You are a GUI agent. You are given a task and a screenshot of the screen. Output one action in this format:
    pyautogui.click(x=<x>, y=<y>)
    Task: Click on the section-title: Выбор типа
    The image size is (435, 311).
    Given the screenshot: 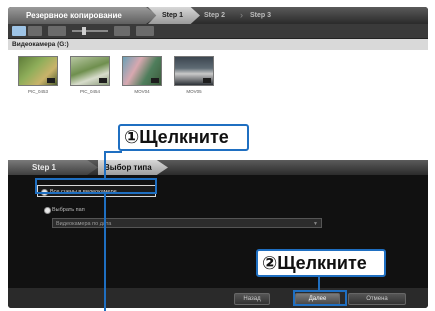 What is the action you would take?
    pyautogui.click(x=133, y=167)
    